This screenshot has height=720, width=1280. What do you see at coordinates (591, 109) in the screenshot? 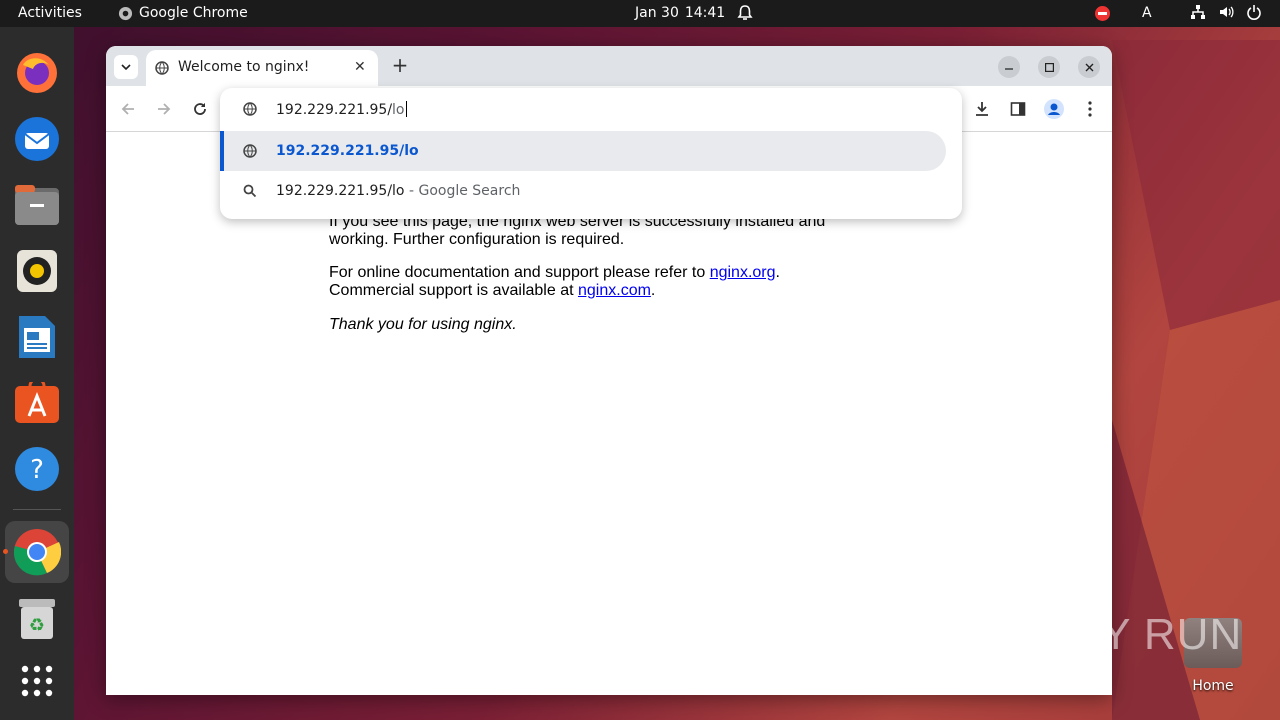
I see `omnibox-input: 192.229.221.95/lo` at bounding box center [591, 109].